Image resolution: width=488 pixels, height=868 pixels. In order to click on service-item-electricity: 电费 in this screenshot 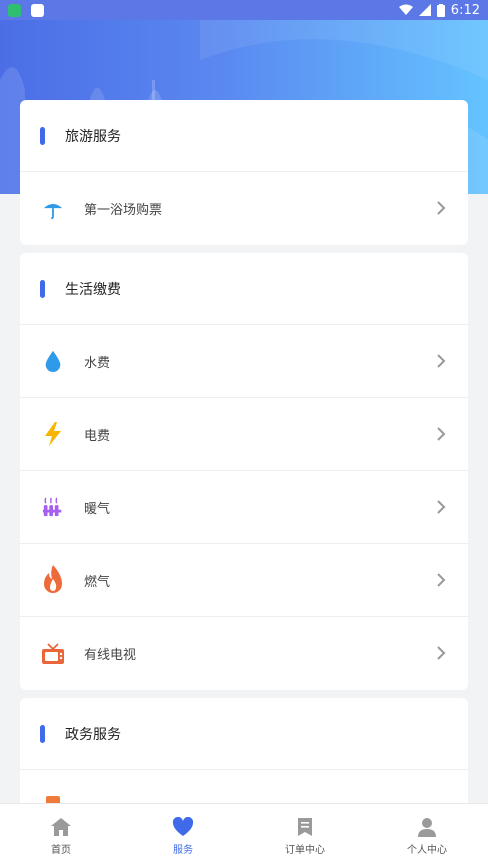, I will do `click(244, 434)`.